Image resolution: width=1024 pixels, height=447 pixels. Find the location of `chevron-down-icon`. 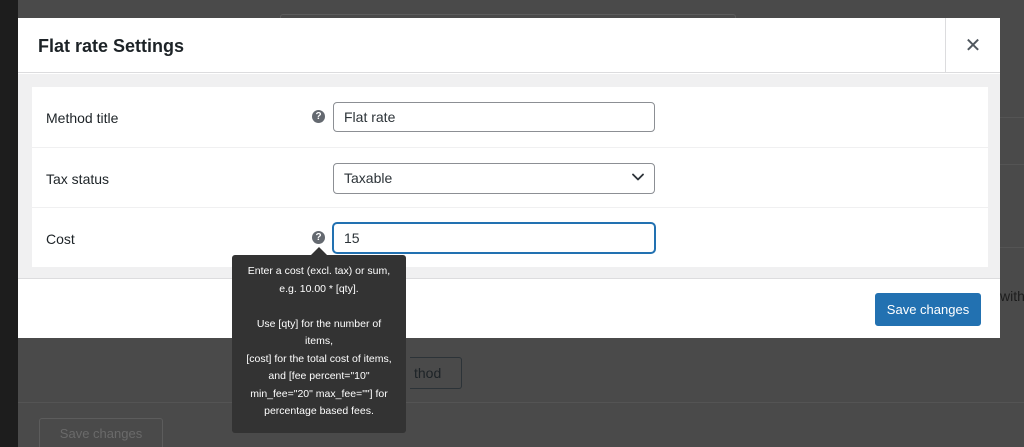

chevron-down-icon is located at coordinates (638, 177).